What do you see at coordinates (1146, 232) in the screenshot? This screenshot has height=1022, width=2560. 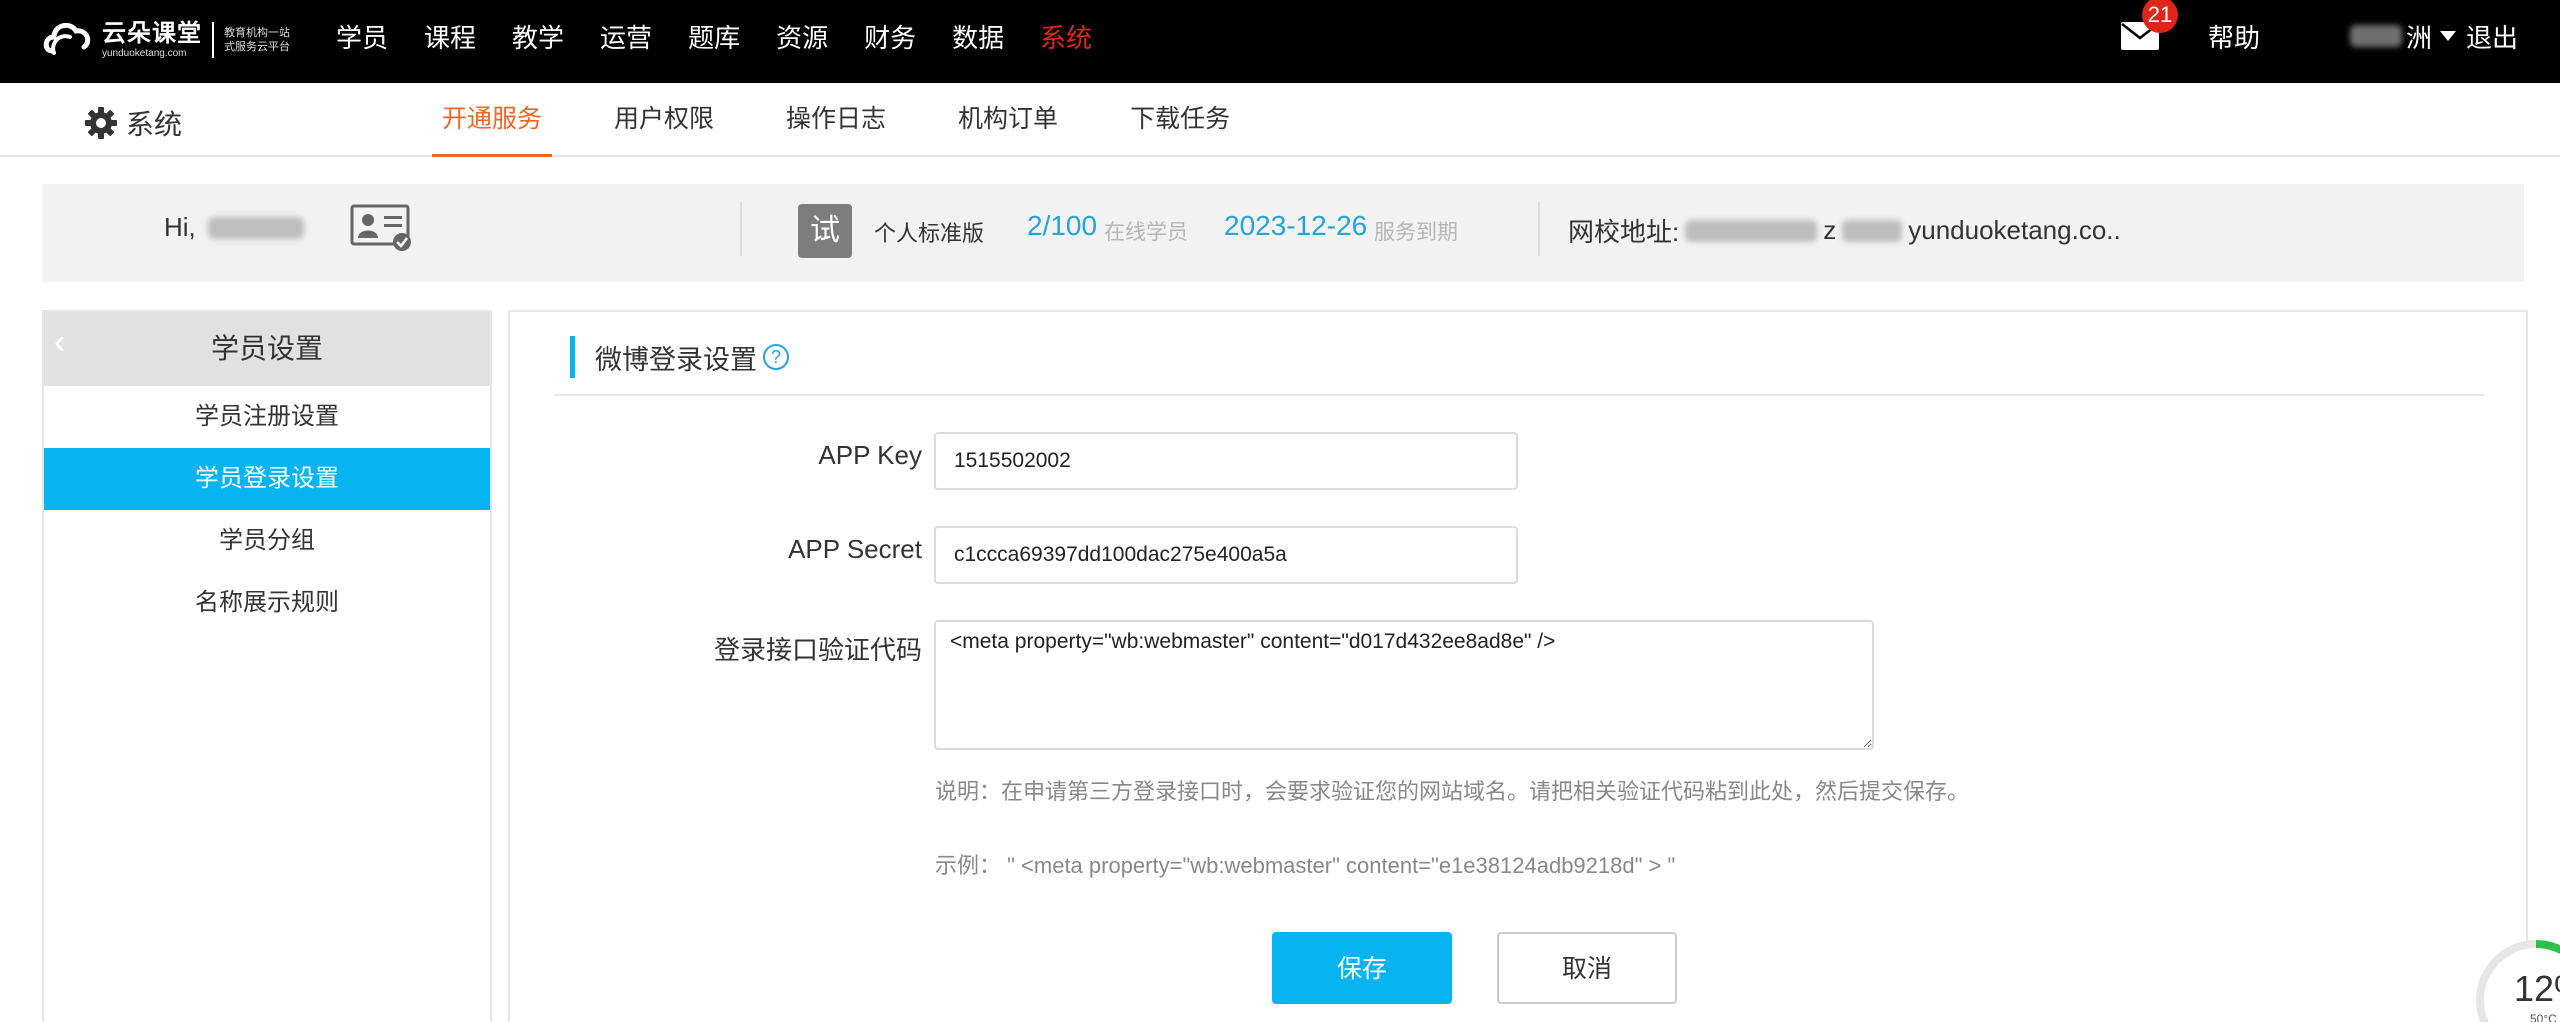 I see `student-count-label: 在线学员` at bounding box center [1146, 232].